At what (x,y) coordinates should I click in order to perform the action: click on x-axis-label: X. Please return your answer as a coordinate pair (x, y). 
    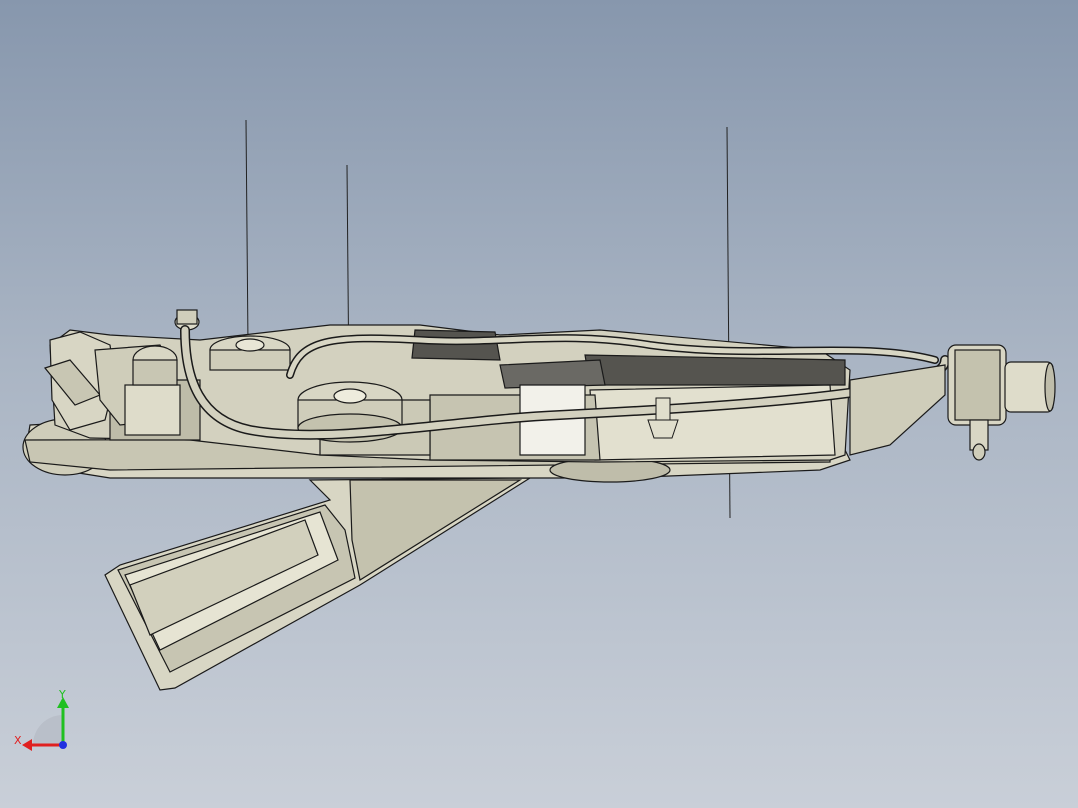
    Looking at the image, I should click on (18, 740).